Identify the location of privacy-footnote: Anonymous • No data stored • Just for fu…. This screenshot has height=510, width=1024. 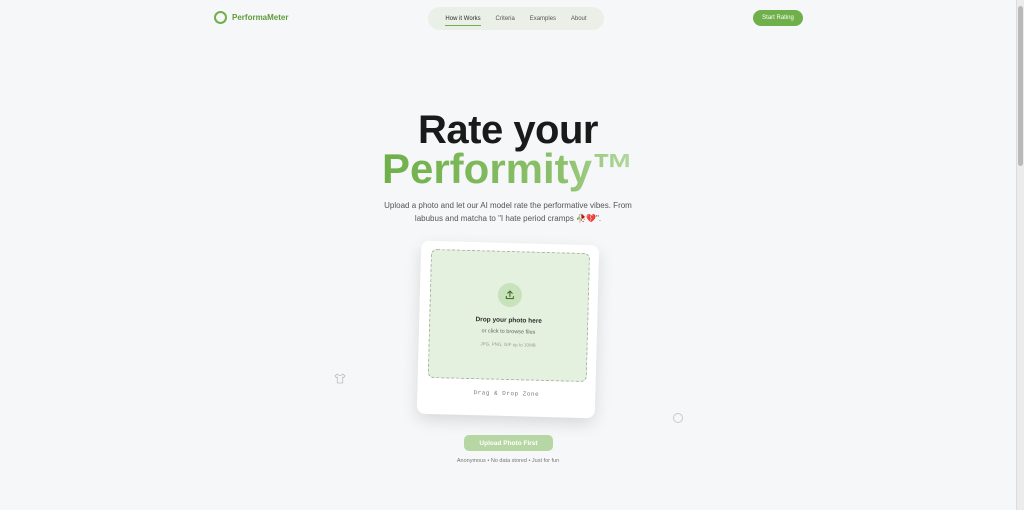
(508, 461).